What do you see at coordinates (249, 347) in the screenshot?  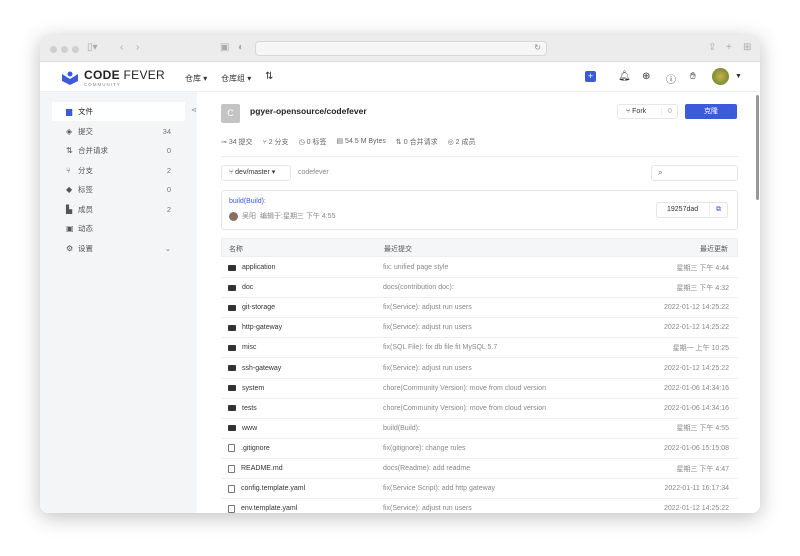 I see `file-name: misc` at bounding box center [249, 347].